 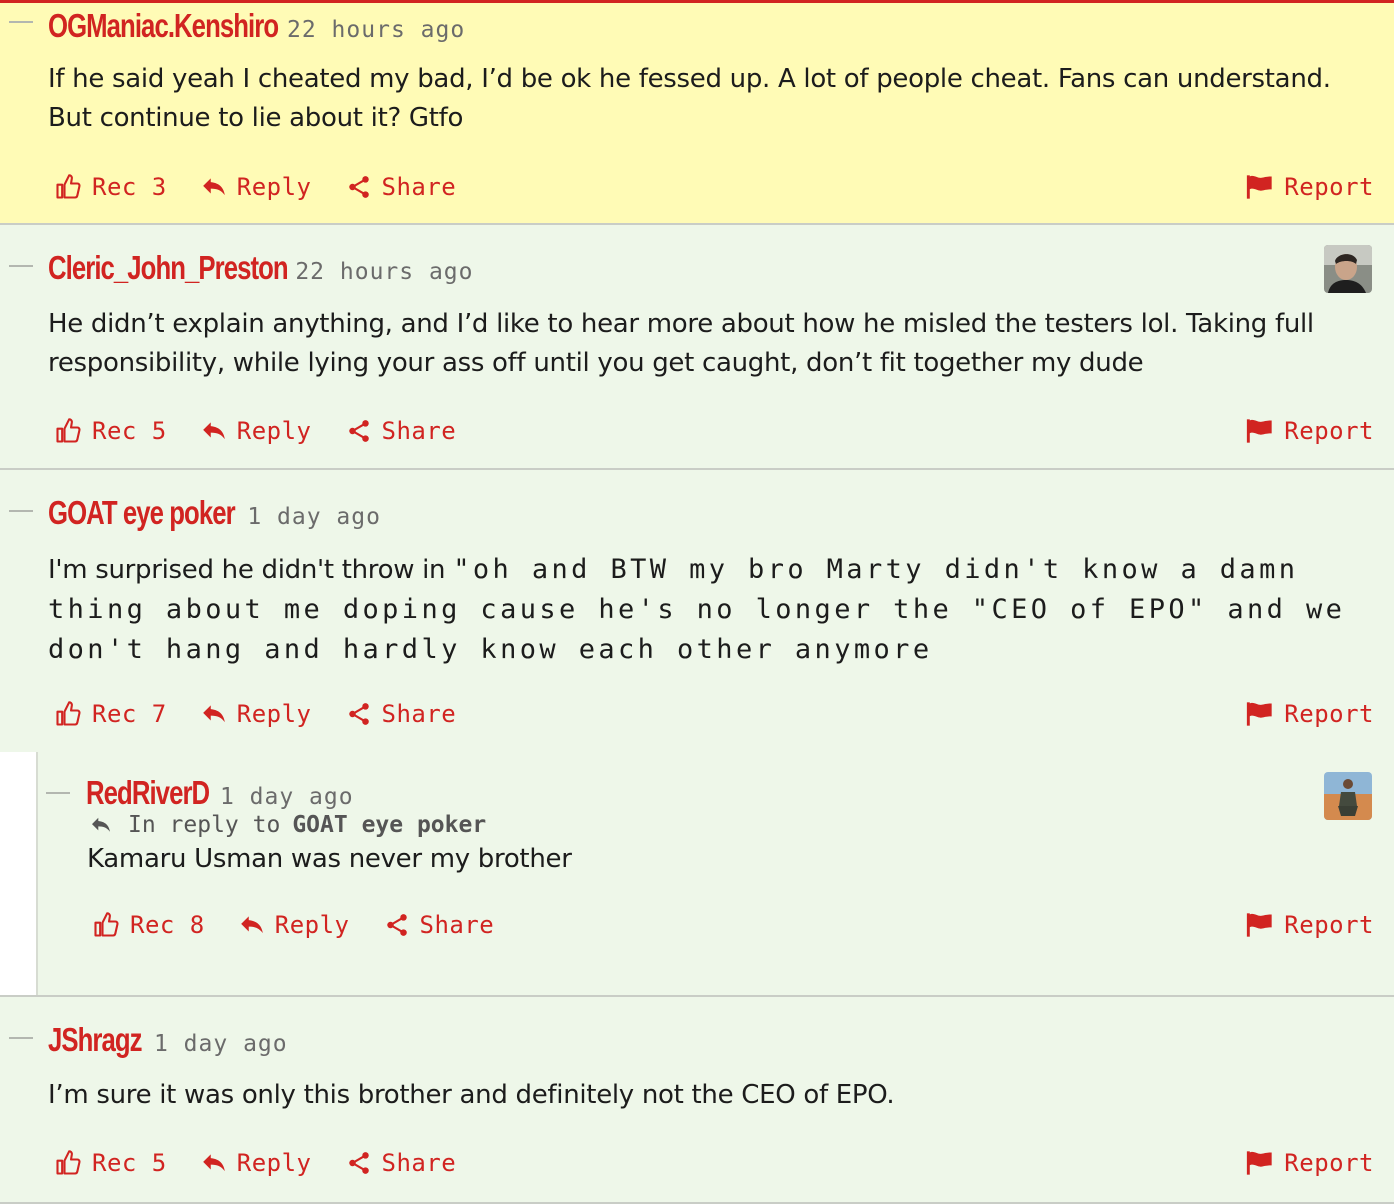 What do you see at coordinates (288, 825) in the screenshot?
I see `in-reply-to: In reply to GOAT eye poker` at bounding box center [288, 825].